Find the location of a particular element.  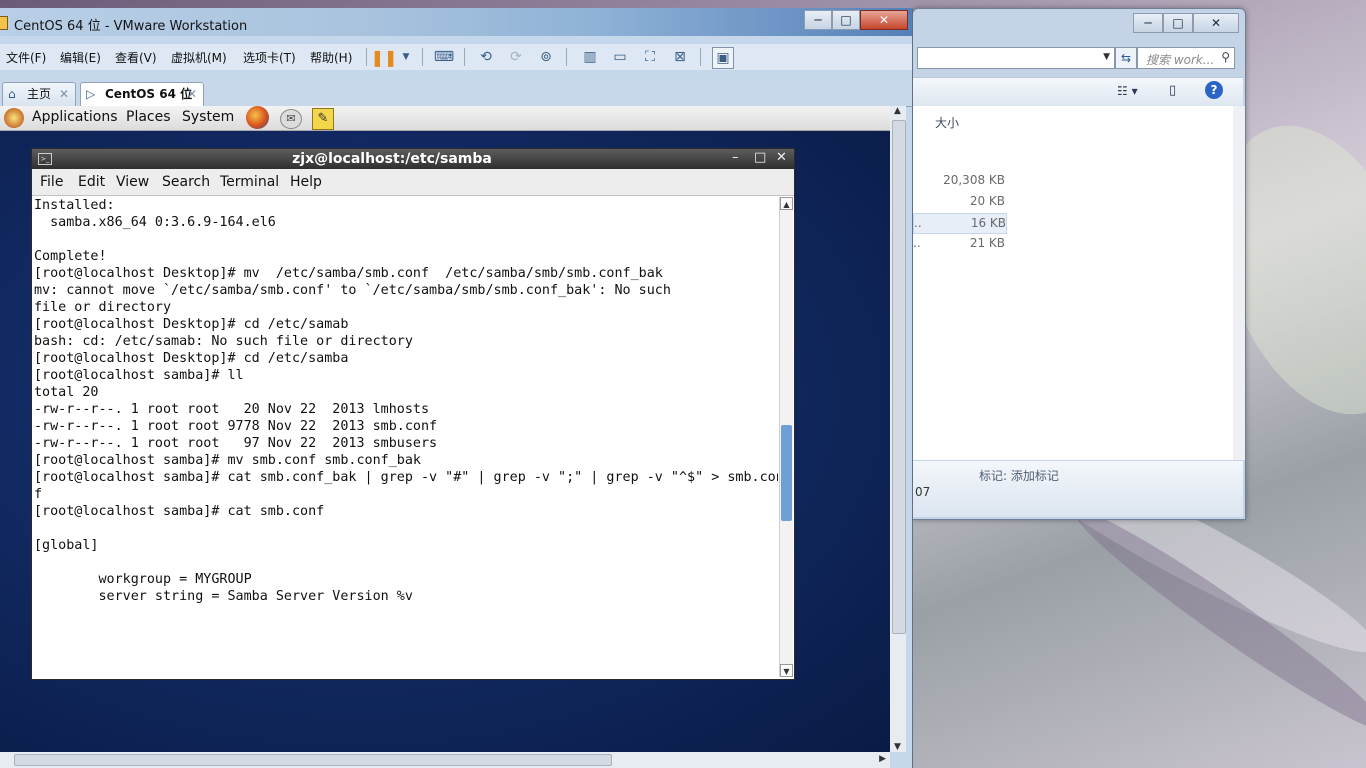

terminal-scrollbar: ▲ ▼ is located at coordinates (786, 437).